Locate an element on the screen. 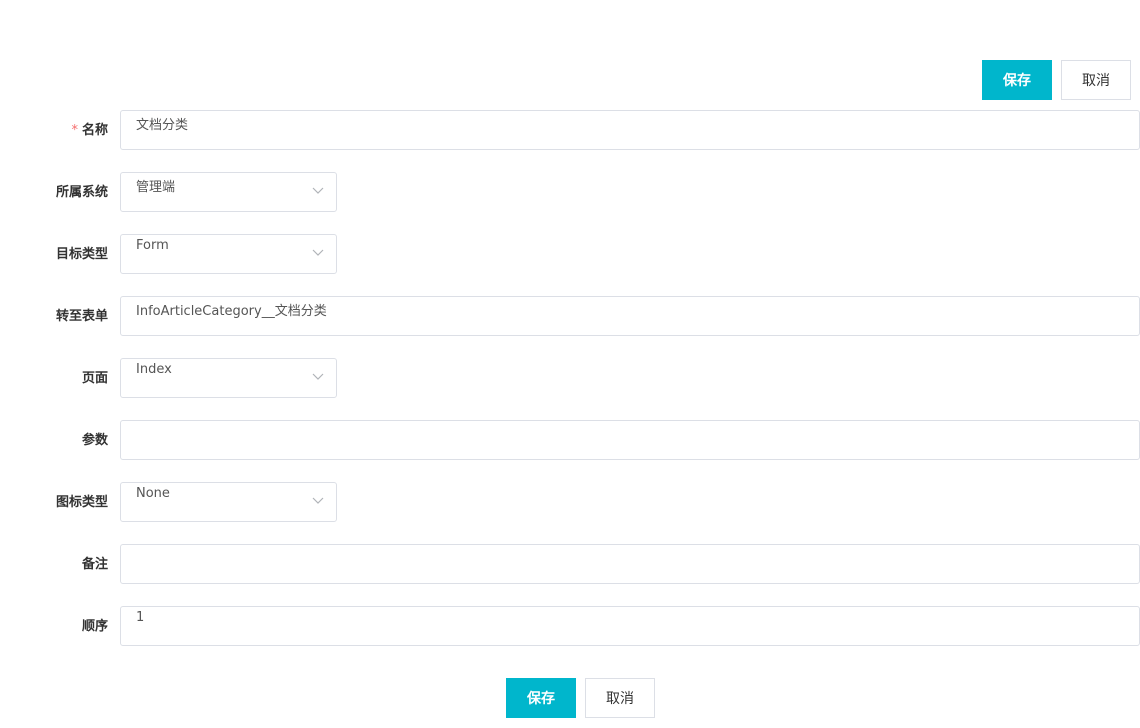  system-label: 所属系统 is located at coordinates (81, 192).